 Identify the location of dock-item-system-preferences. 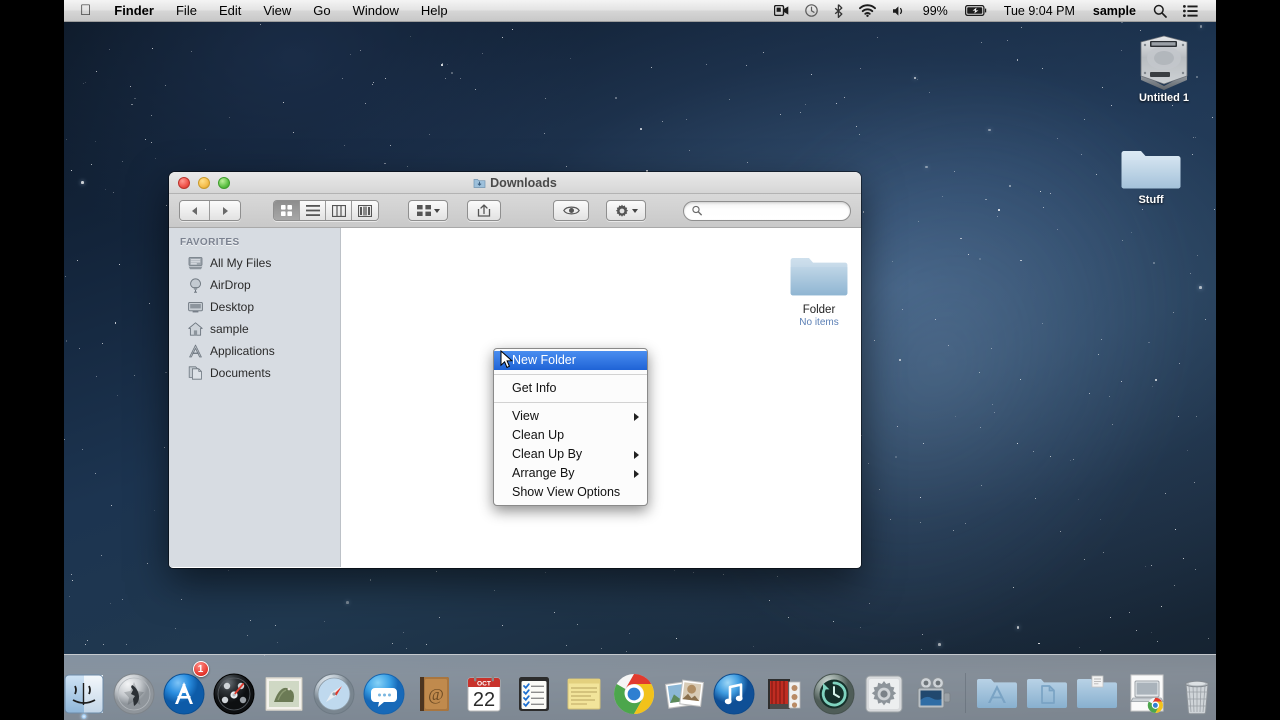
(884, 690).